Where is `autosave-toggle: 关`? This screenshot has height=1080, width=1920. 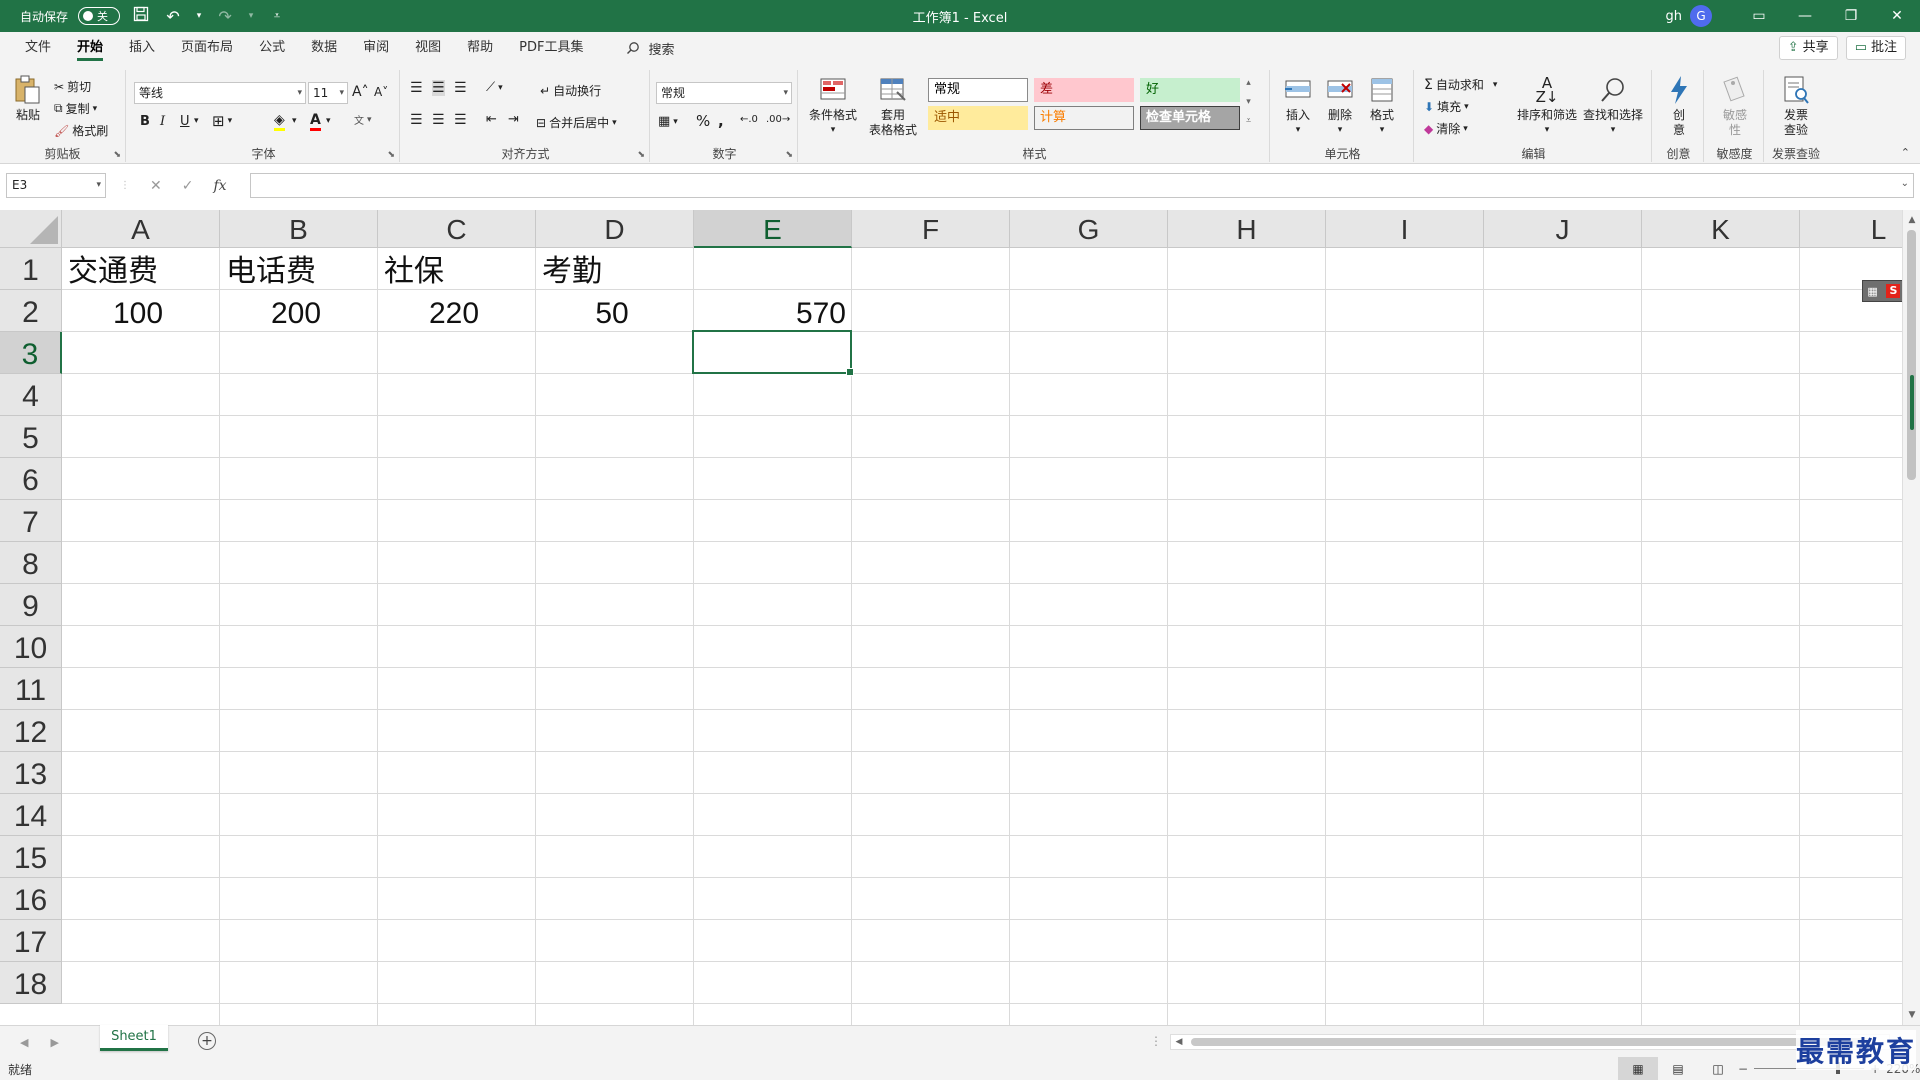 autosave-toggle: 关 is located at coordinates (99, 16).